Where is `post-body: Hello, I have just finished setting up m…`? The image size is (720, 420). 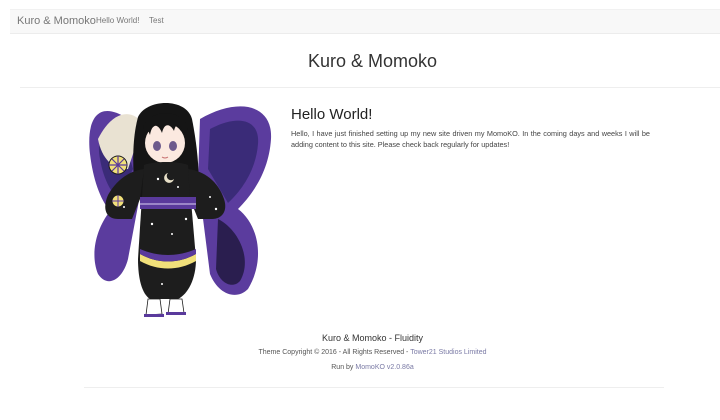
post-body: Hello, I have just finished setting up m… is located at coordinates (470, 139).